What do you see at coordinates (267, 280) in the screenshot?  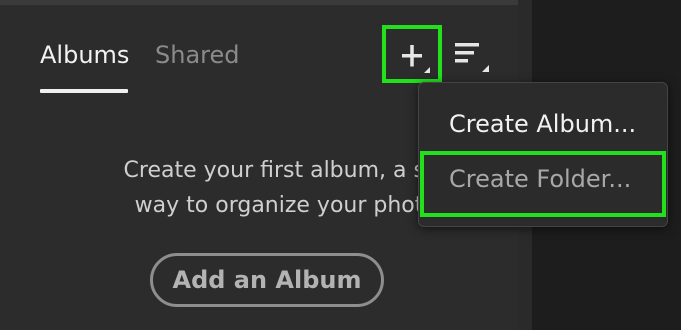 I see `add-album-button: Add an Album` at bounding box center [267, 280].